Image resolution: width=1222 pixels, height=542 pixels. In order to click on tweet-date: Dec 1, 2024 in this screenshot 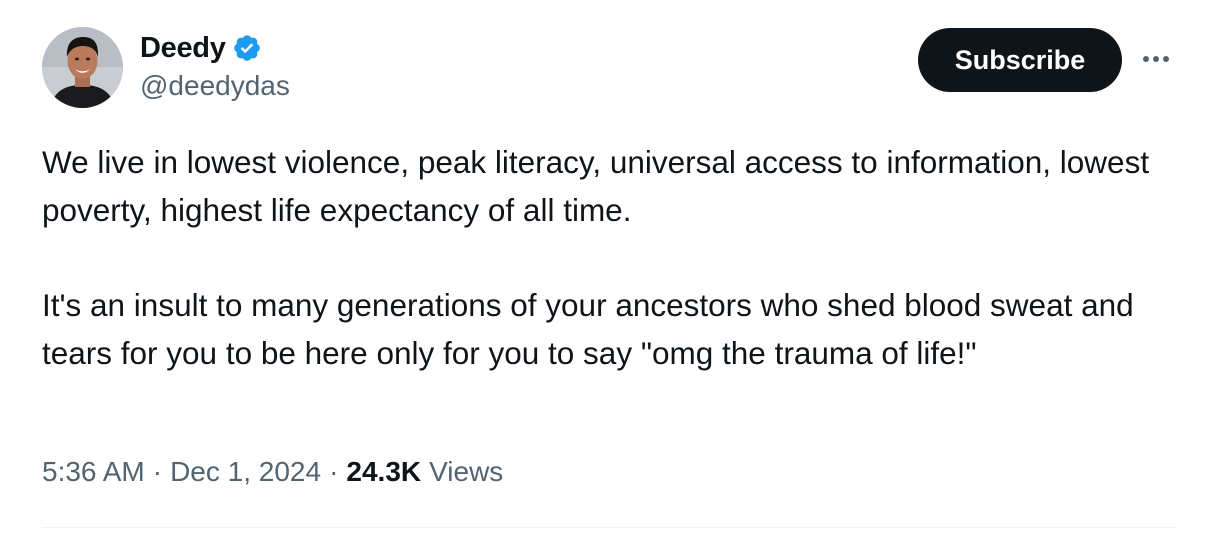, I will do `click(245, 472)`.